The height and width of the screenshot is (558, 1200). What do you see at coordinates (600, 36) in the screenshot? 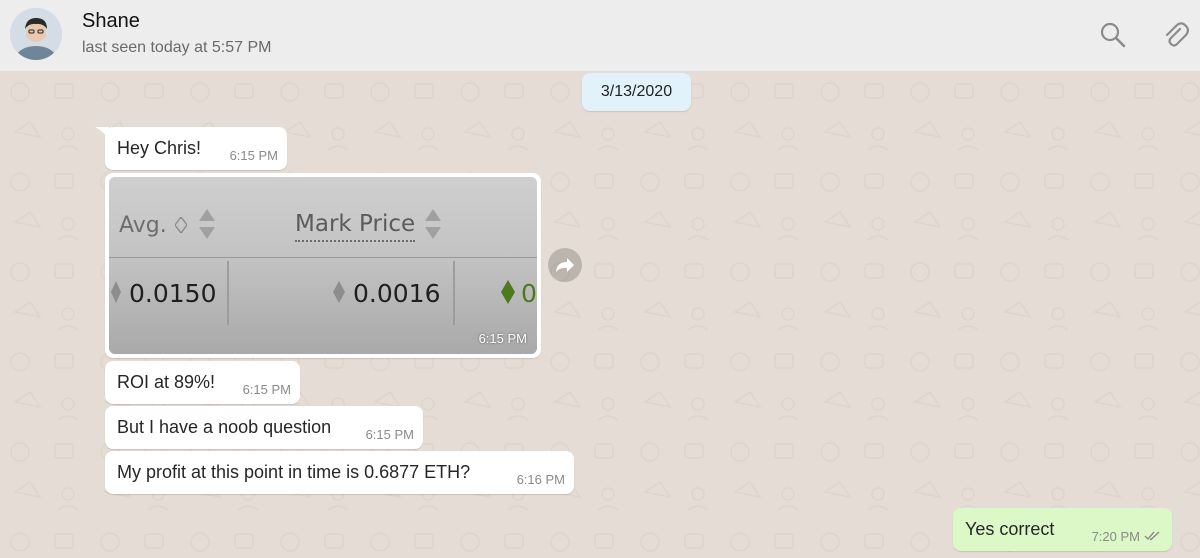
I see `chat-header: Shane last seen today at 5:57 PM` at bounding box center [600, 36].